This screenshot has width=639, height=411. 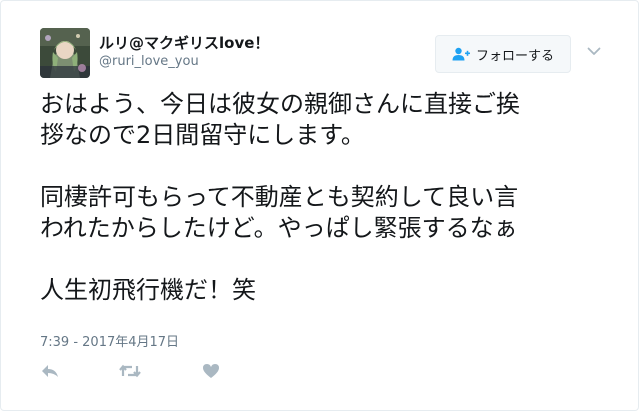 I want to click on chevron-down-icon, so click(x=594, y=51).